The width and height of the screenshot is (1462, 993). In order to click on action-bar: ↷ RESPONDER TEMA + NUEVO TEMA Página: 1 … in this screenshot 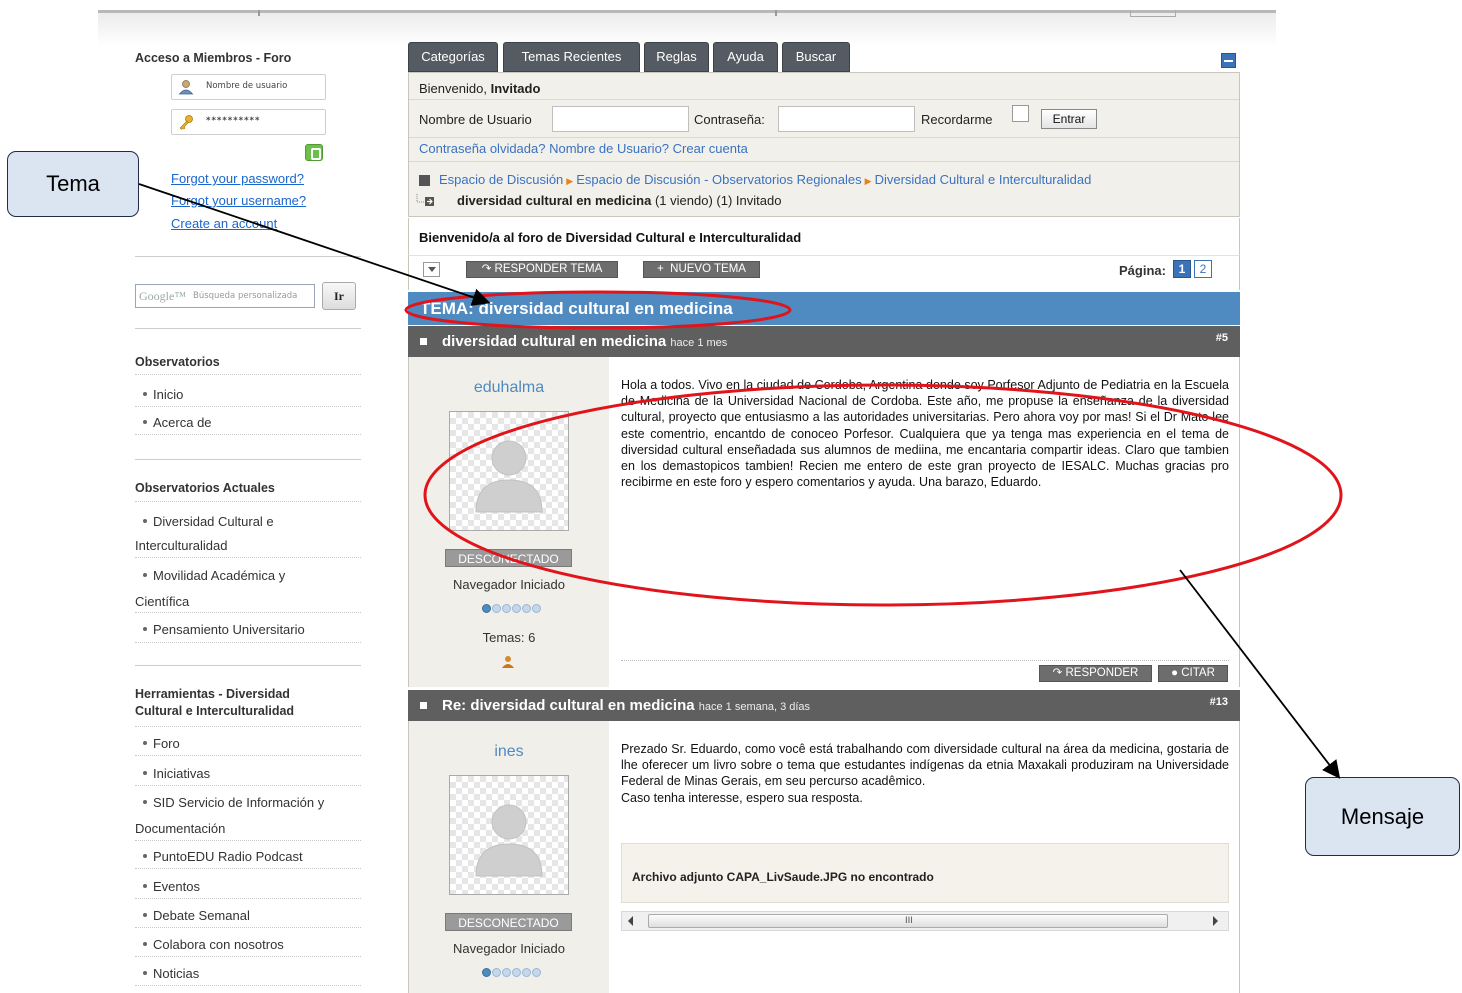, I will do `click(824, 273)`.